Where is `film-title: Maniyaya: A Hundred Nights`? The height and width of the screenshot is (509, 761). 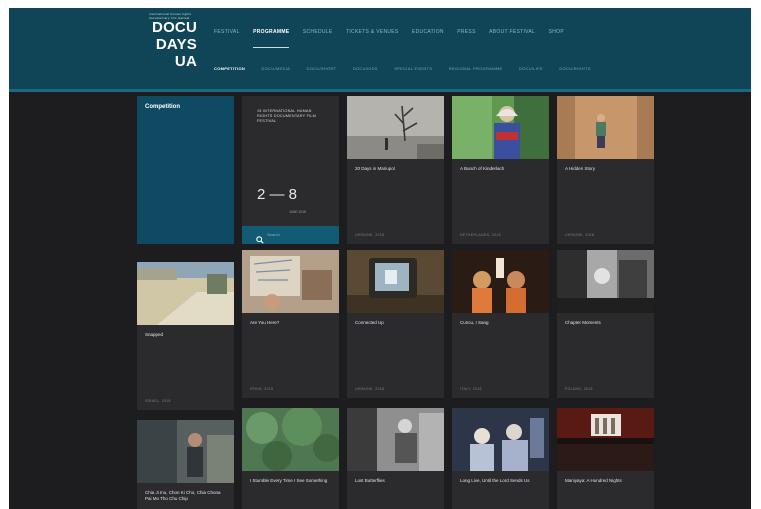 film-title: Maniyaya: A Hundred Nights is located at coordinates (593, 480).